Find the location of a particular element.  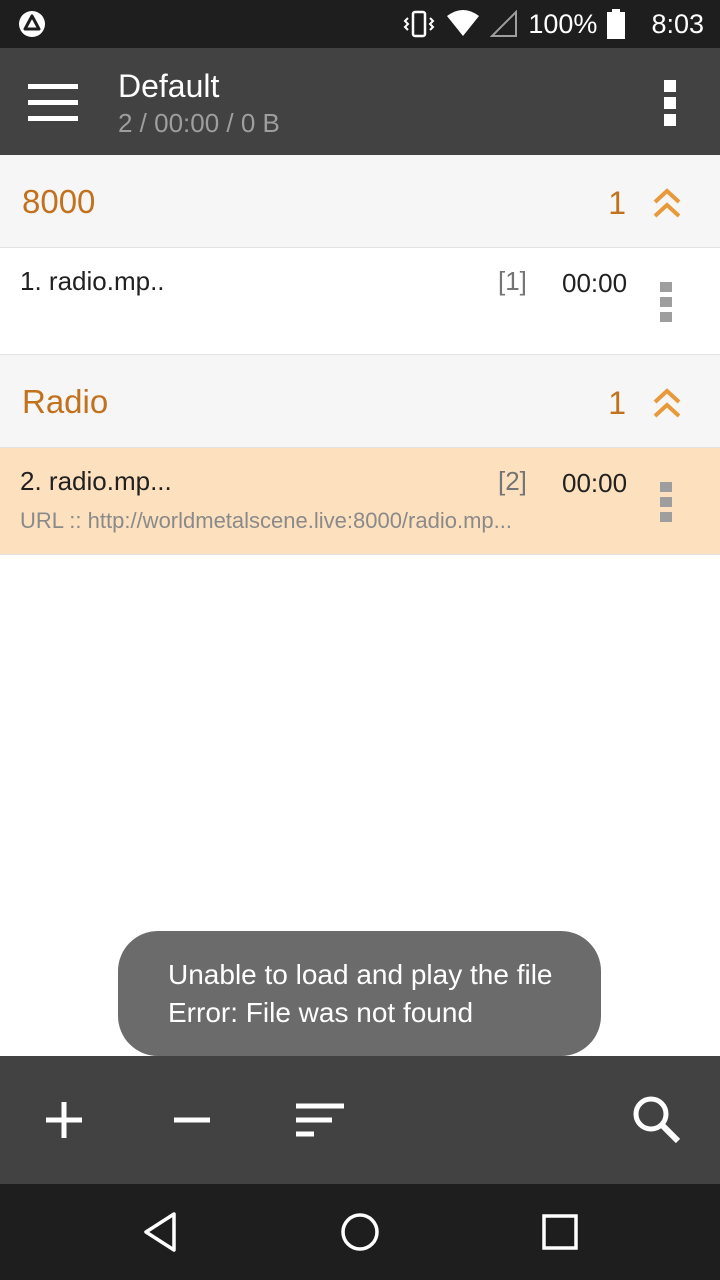

group-title: 8000 is located at coordinates (59, 201).